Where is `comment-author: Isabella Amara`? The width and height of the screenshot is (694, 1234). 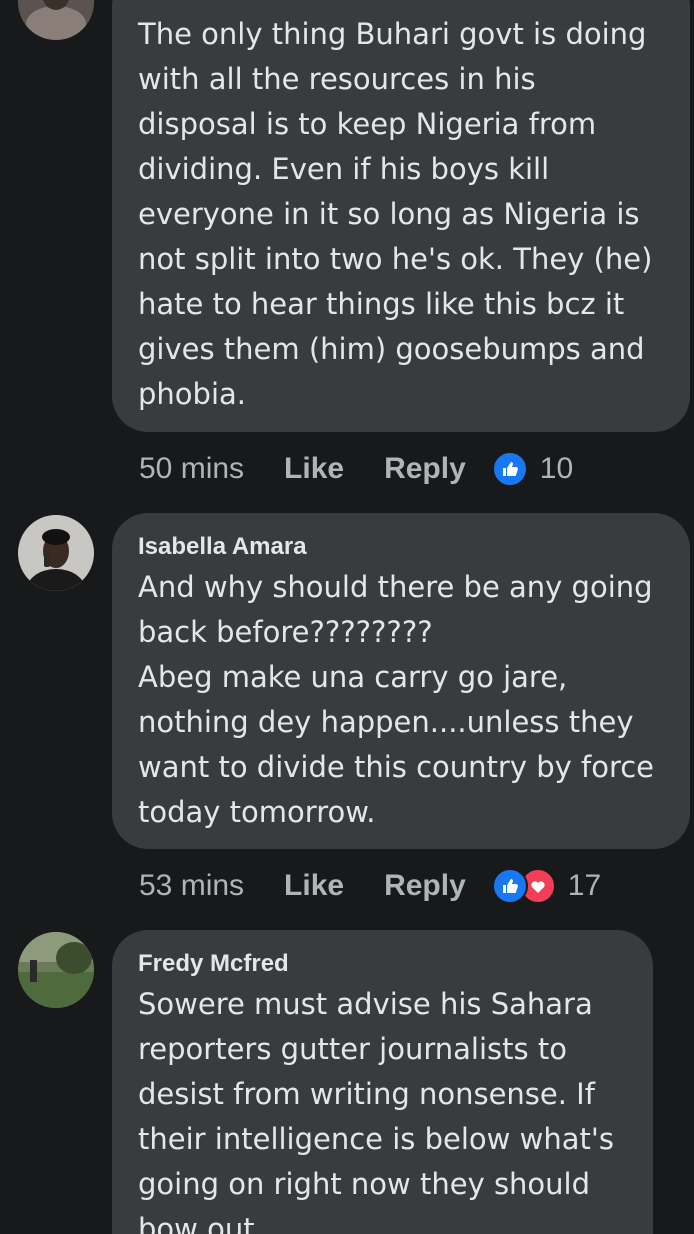 comment-author: Isabella Amara is located at coordinates (401, 547).